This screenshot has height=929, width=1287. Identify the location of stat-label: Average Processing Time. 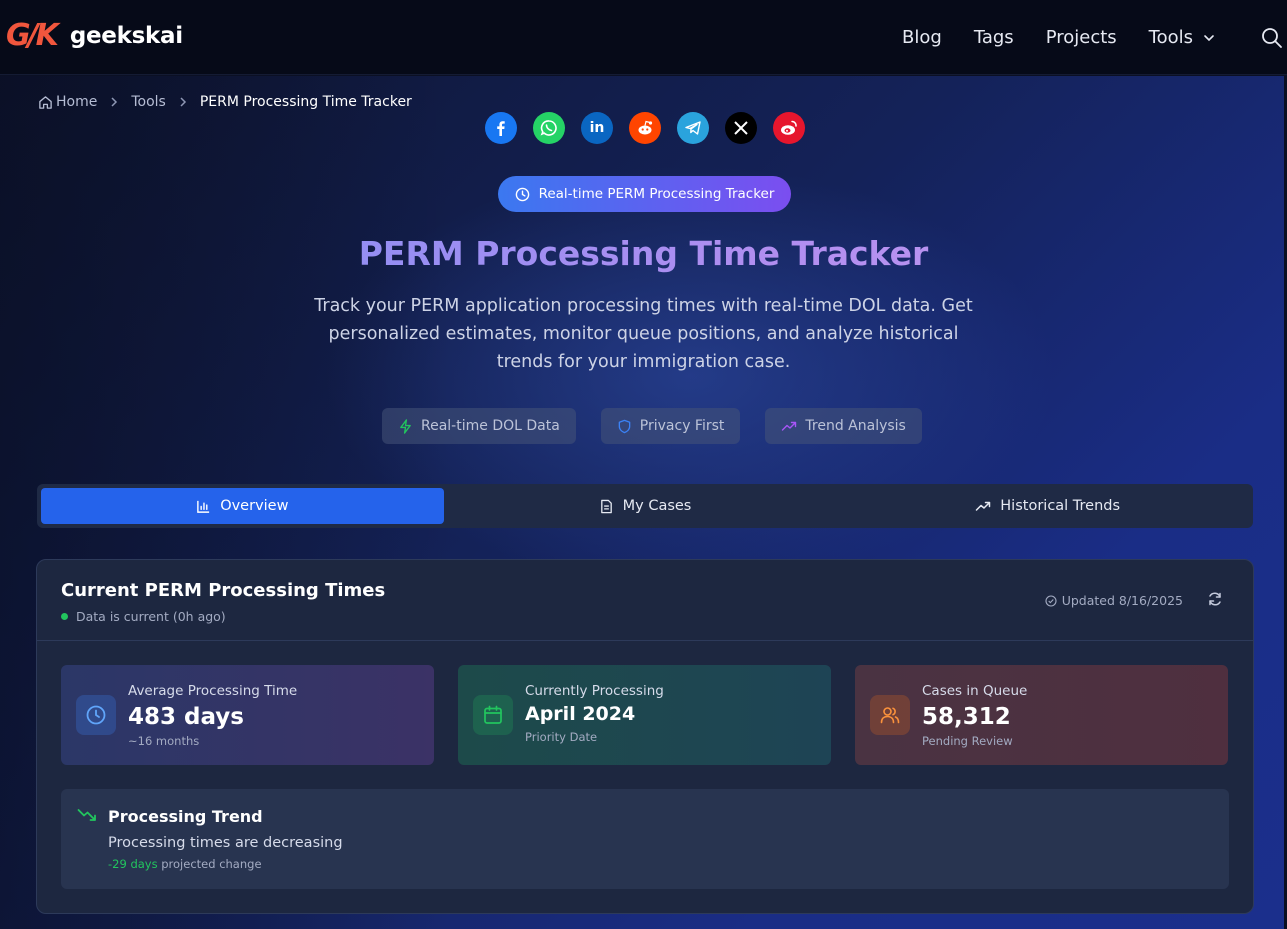
(213, 691).